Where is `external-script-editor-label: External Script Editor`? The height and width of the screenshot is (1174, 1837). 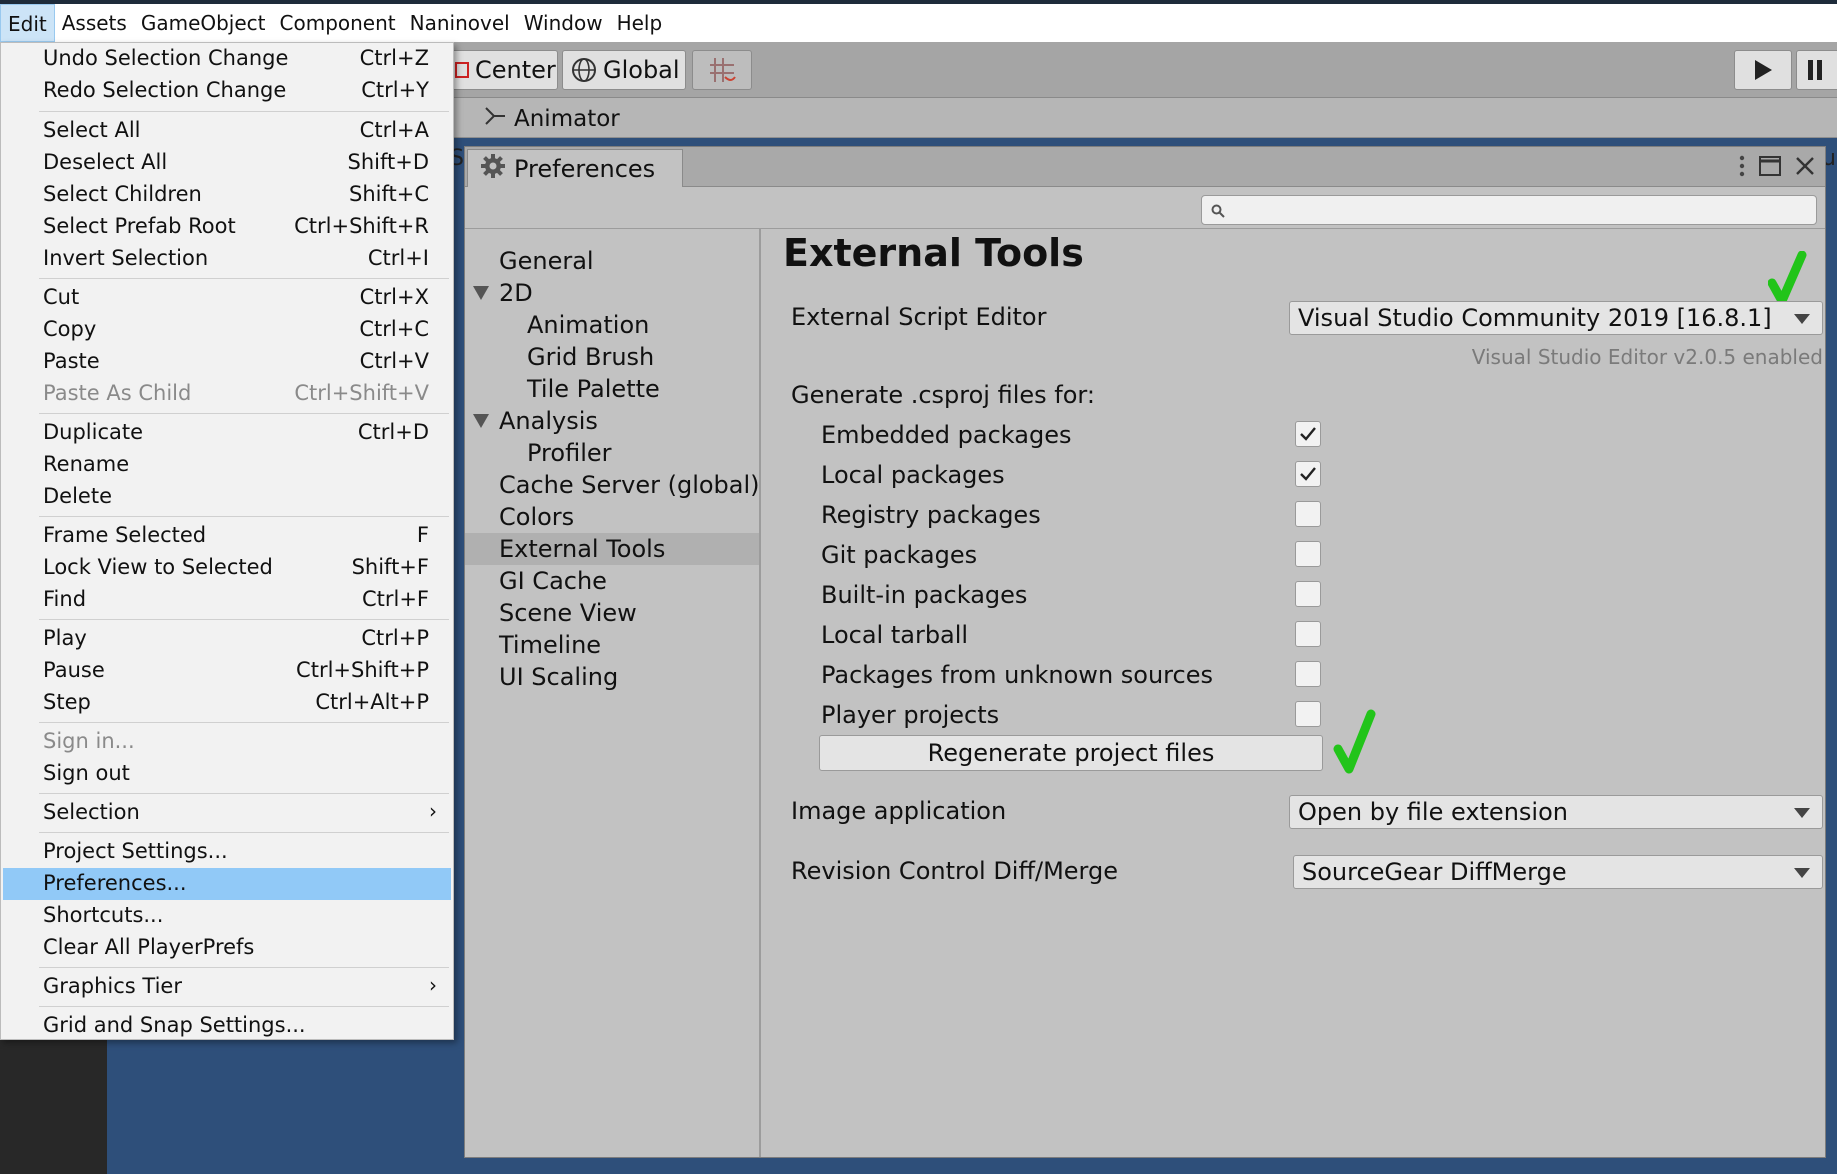
external-script-editor-label: External Script Editor is located at coordinates (919, 317).